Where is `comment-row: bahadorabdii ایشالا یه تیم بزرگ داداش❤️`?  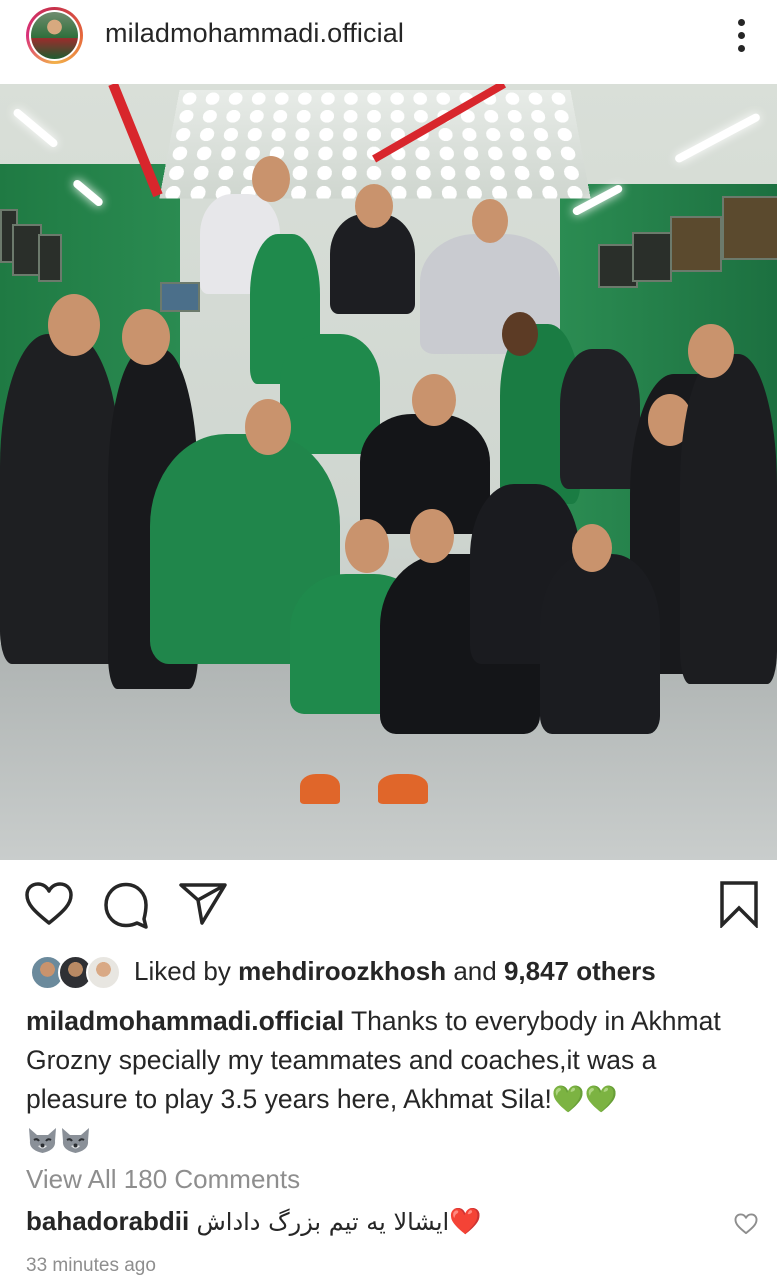 comment-row: bahadorabdii ایشالا یه تیم بزرگ داداش❤️ is located at coordinates (254, 1221).